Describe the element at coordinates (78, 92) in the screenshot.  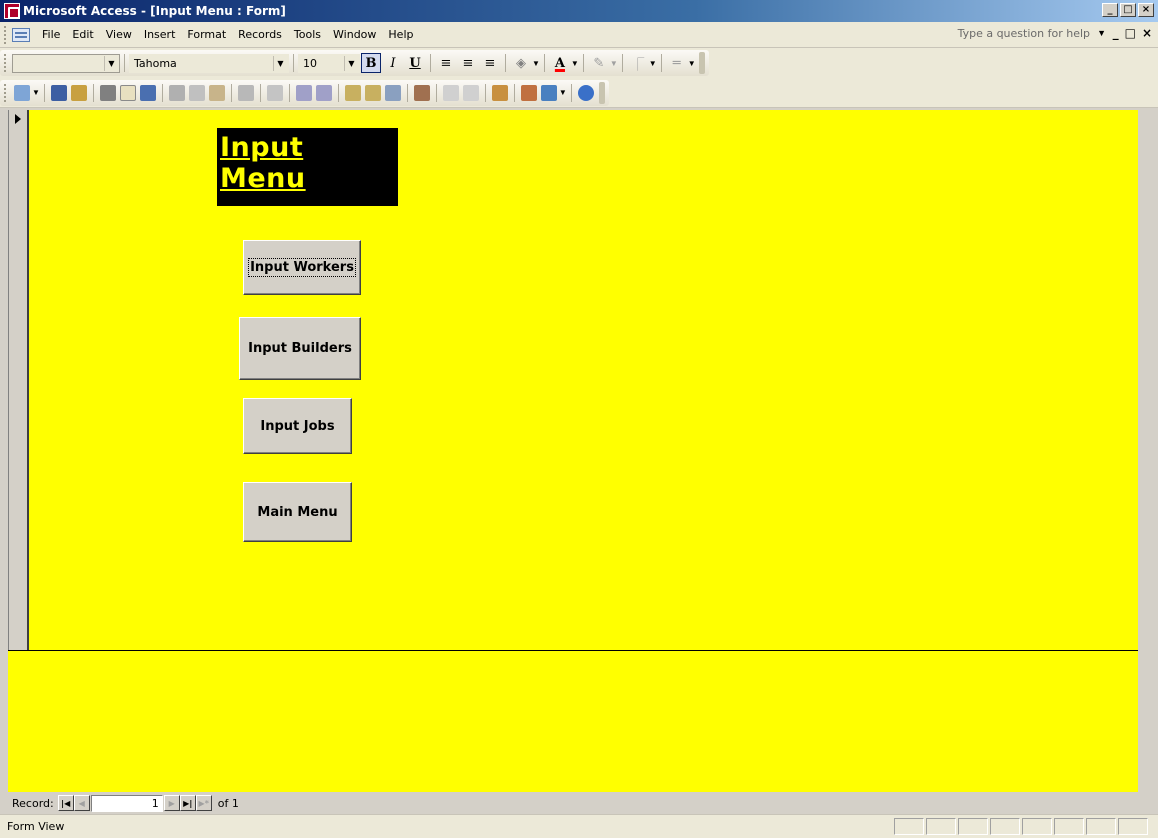
I see `file-search-icon` at that location.